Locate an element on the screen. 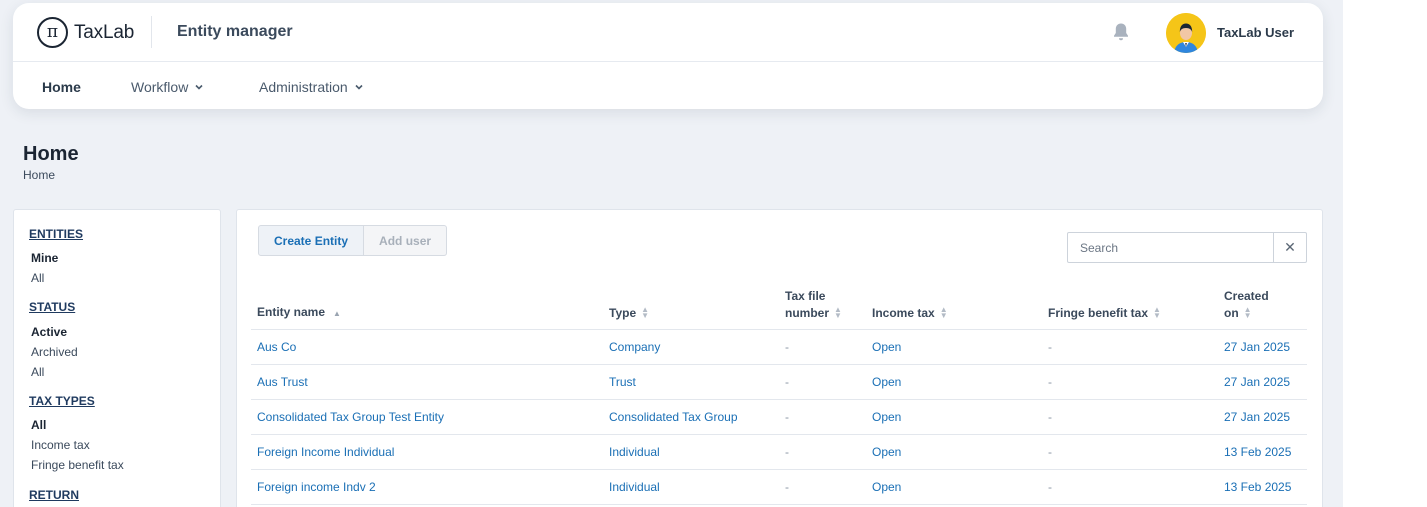  filter-heading-status: STATUS is located at coordinates (52, 307).